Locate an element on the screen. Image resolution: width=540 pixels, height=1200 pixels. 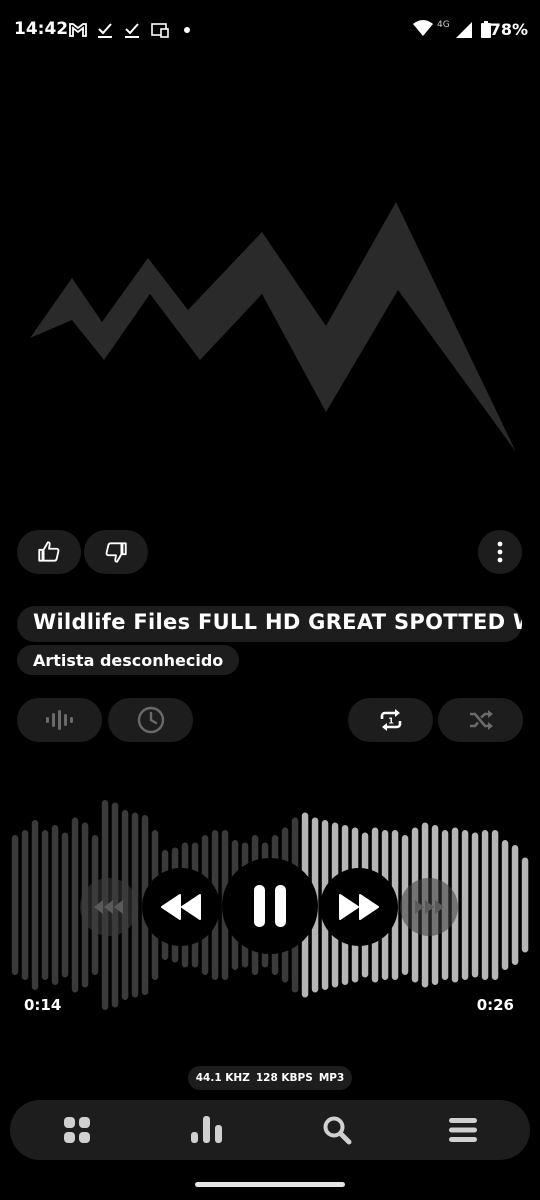
cast-icon is located at coordinates (160, 30).